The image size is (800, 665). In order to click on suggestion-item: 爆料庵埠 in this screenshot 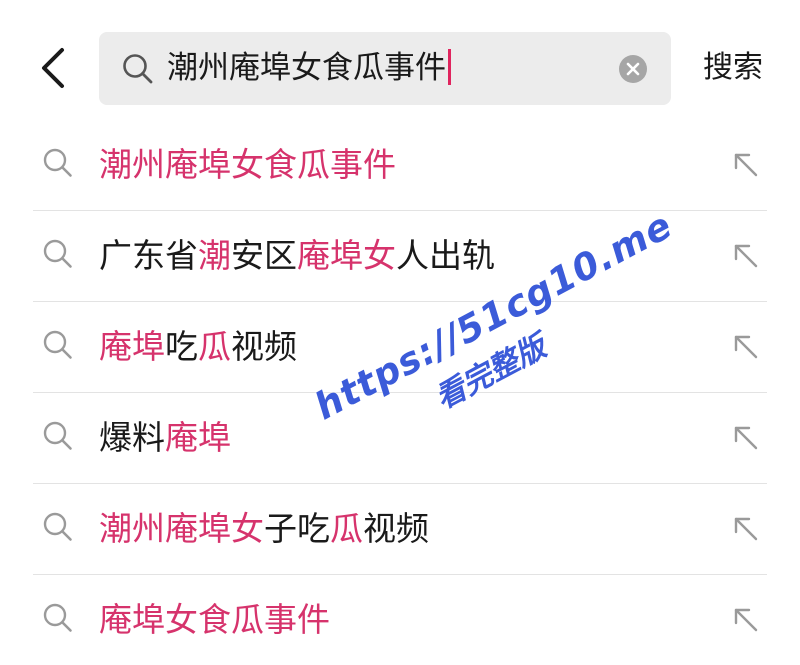, I will do `click(400, 438)`.